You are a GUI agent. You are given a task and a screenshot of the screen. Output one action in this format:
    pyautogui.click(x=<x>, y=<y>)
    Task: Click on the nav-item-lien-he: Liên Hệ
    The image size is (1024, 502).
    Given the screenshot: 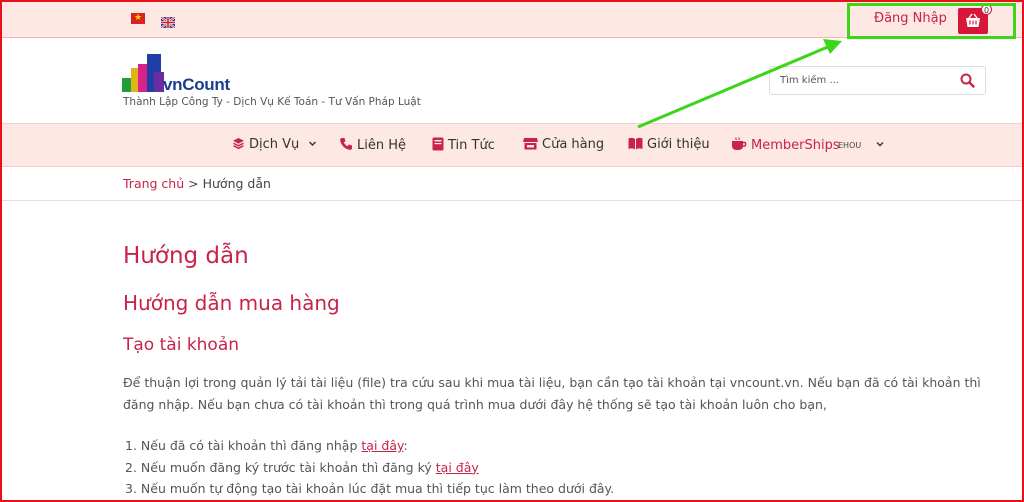 What is the action you would take?
    pyautogui.click(x=372, y=145)
    